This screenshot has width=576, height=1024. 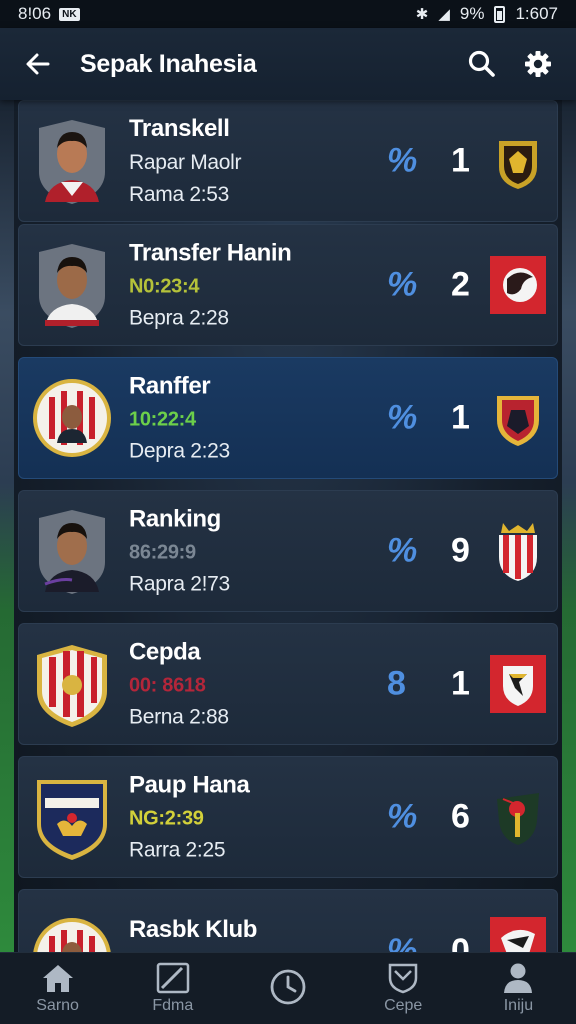 What do you see at coordinates (177, 850) in the screenshot?
I see `item-subtitle: Rarra 2:25` at bounding box center [177, 850].